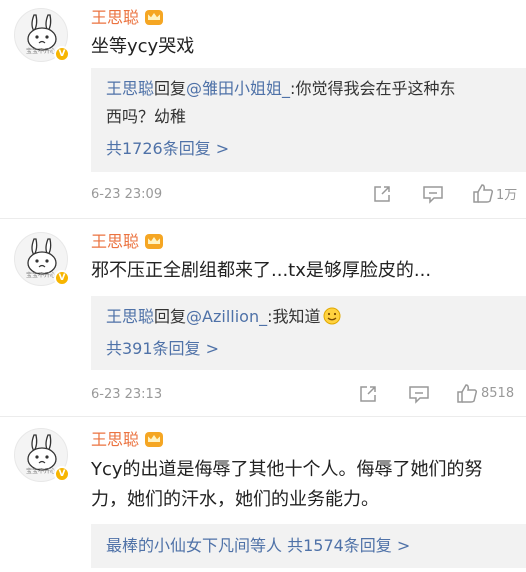 The image size is (526, 572). What do you see at coordinates (238, 88) in the screenshot?
I see `reply-mention: @雏田小姐姐_` at bounding box center [238, 88].